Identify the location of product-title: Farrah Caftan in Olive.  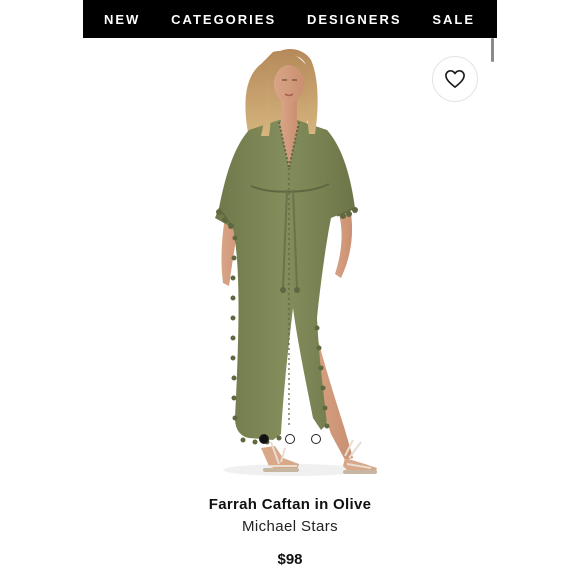
(290, 504).